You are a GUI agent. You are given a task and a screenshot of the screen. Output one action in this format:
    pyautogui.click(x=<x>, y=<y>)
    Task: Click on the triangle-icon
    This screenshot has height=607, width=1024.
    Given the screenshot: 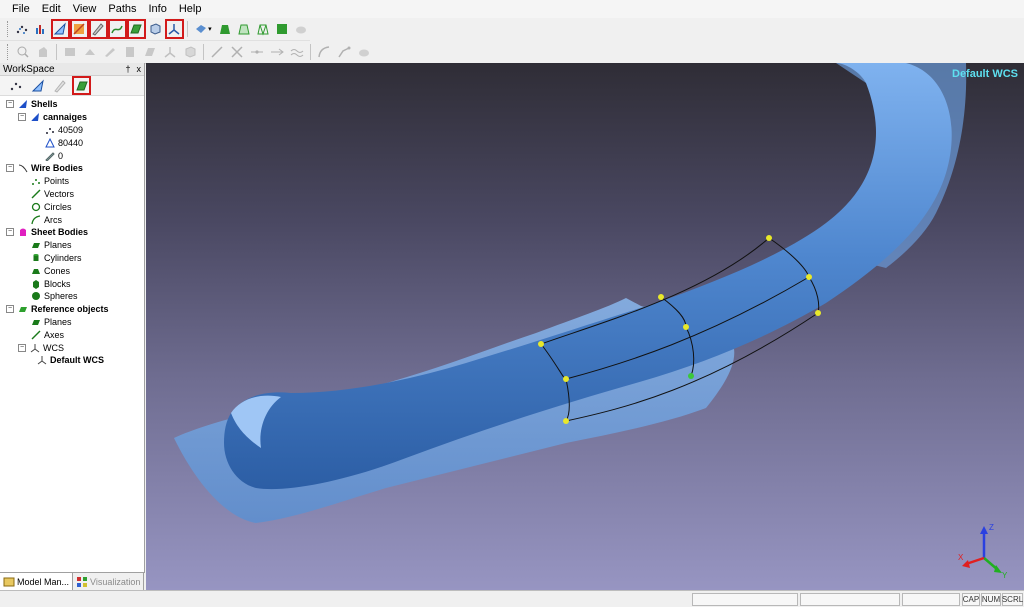 What is the action you would take?
    pyautogui.click(x=60, y=28)
    